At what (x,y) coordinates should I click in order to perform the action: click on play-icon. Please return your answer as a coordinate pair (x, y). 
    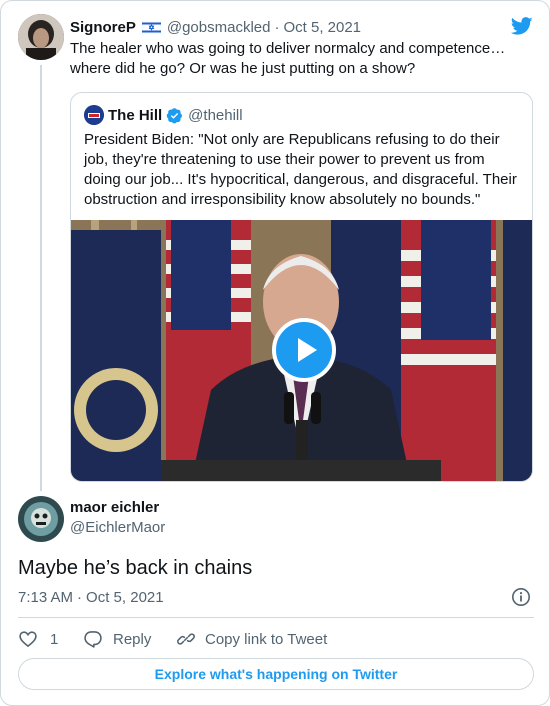
    Looking at the image, I should click on (307, 350).